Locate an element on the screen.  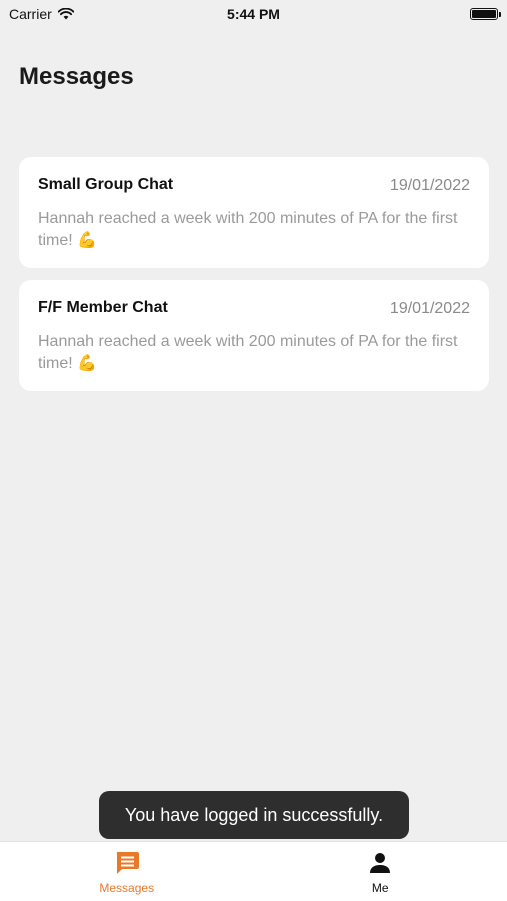
person-icon is located at coordinates (380, 863).